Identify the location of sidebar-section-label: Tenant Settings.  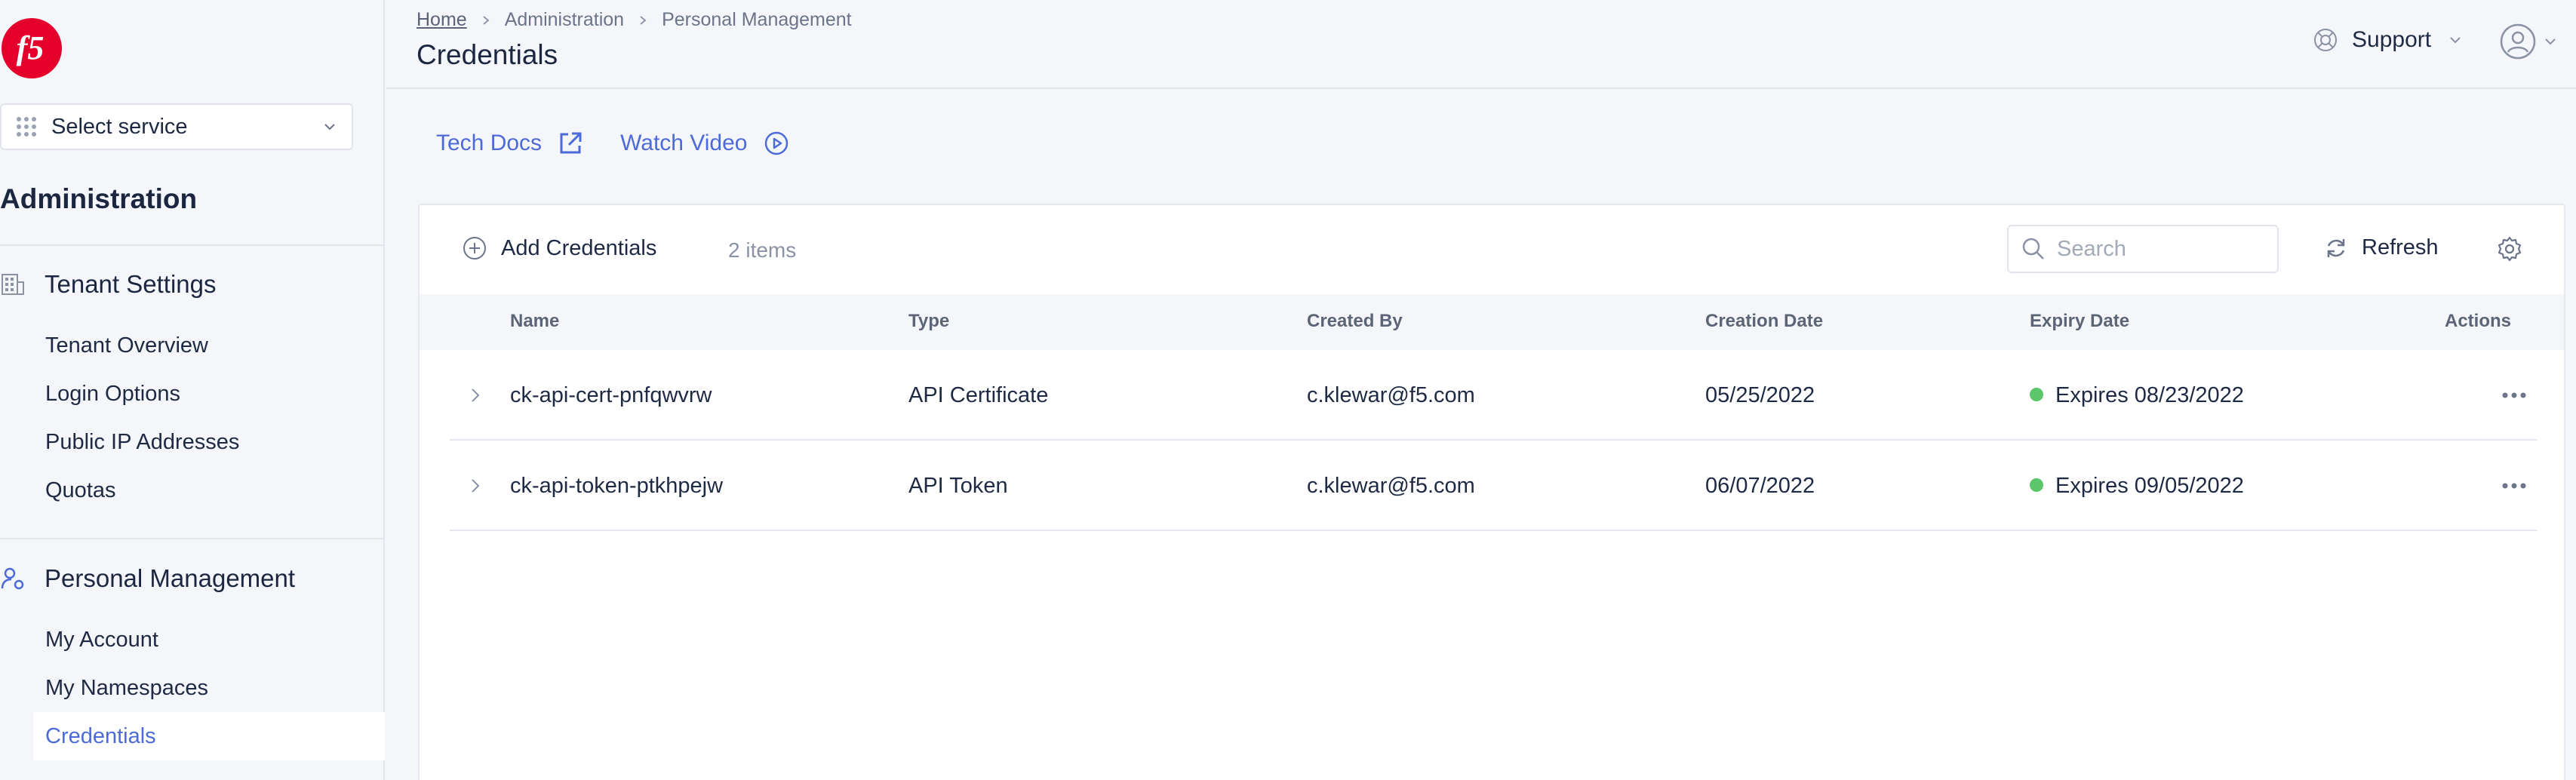
(131, 284).